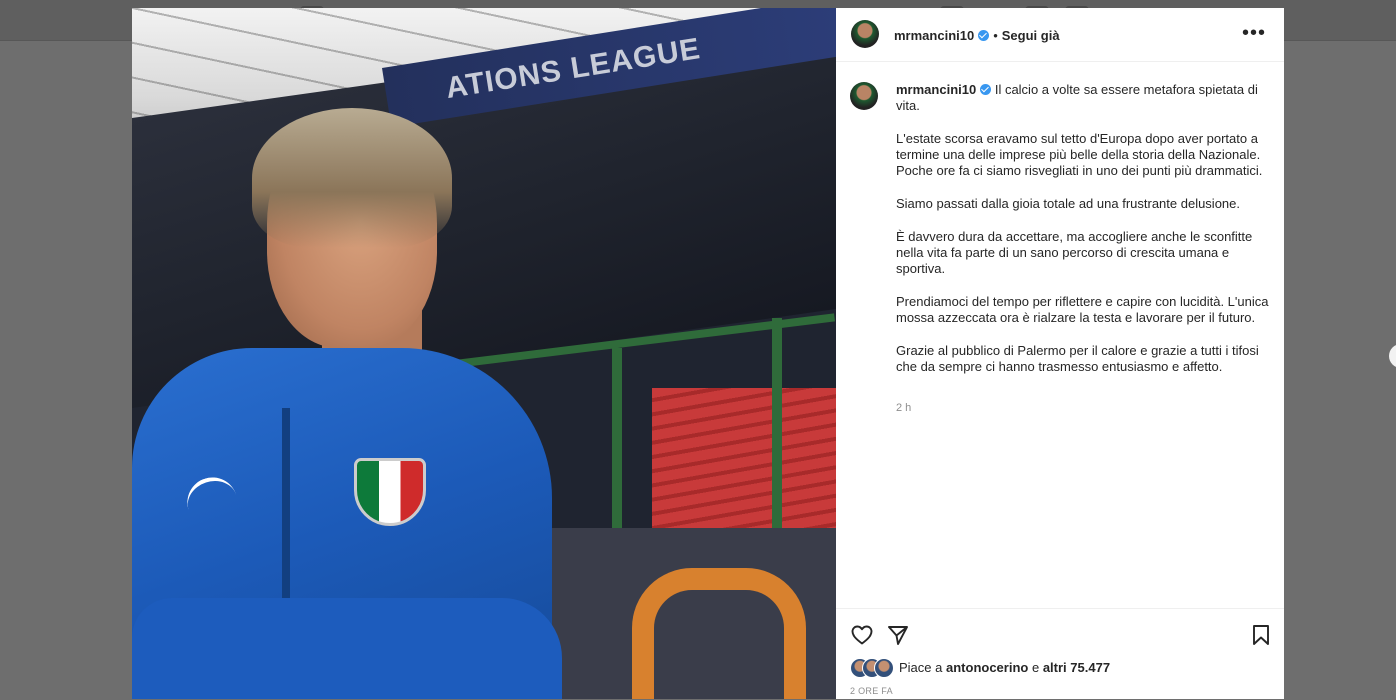 The image size is (1396, 700). I want to click on caption-username: mrmancini10, so click(936, 89).